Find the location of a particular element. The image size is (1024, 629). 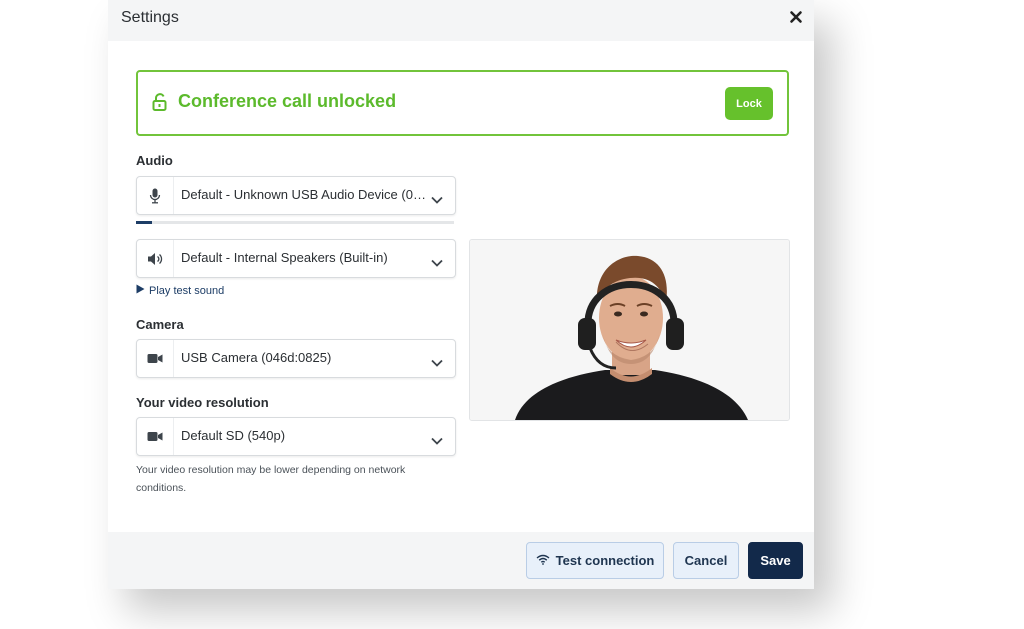

save-button: Save is located at coordinates (775, 560).